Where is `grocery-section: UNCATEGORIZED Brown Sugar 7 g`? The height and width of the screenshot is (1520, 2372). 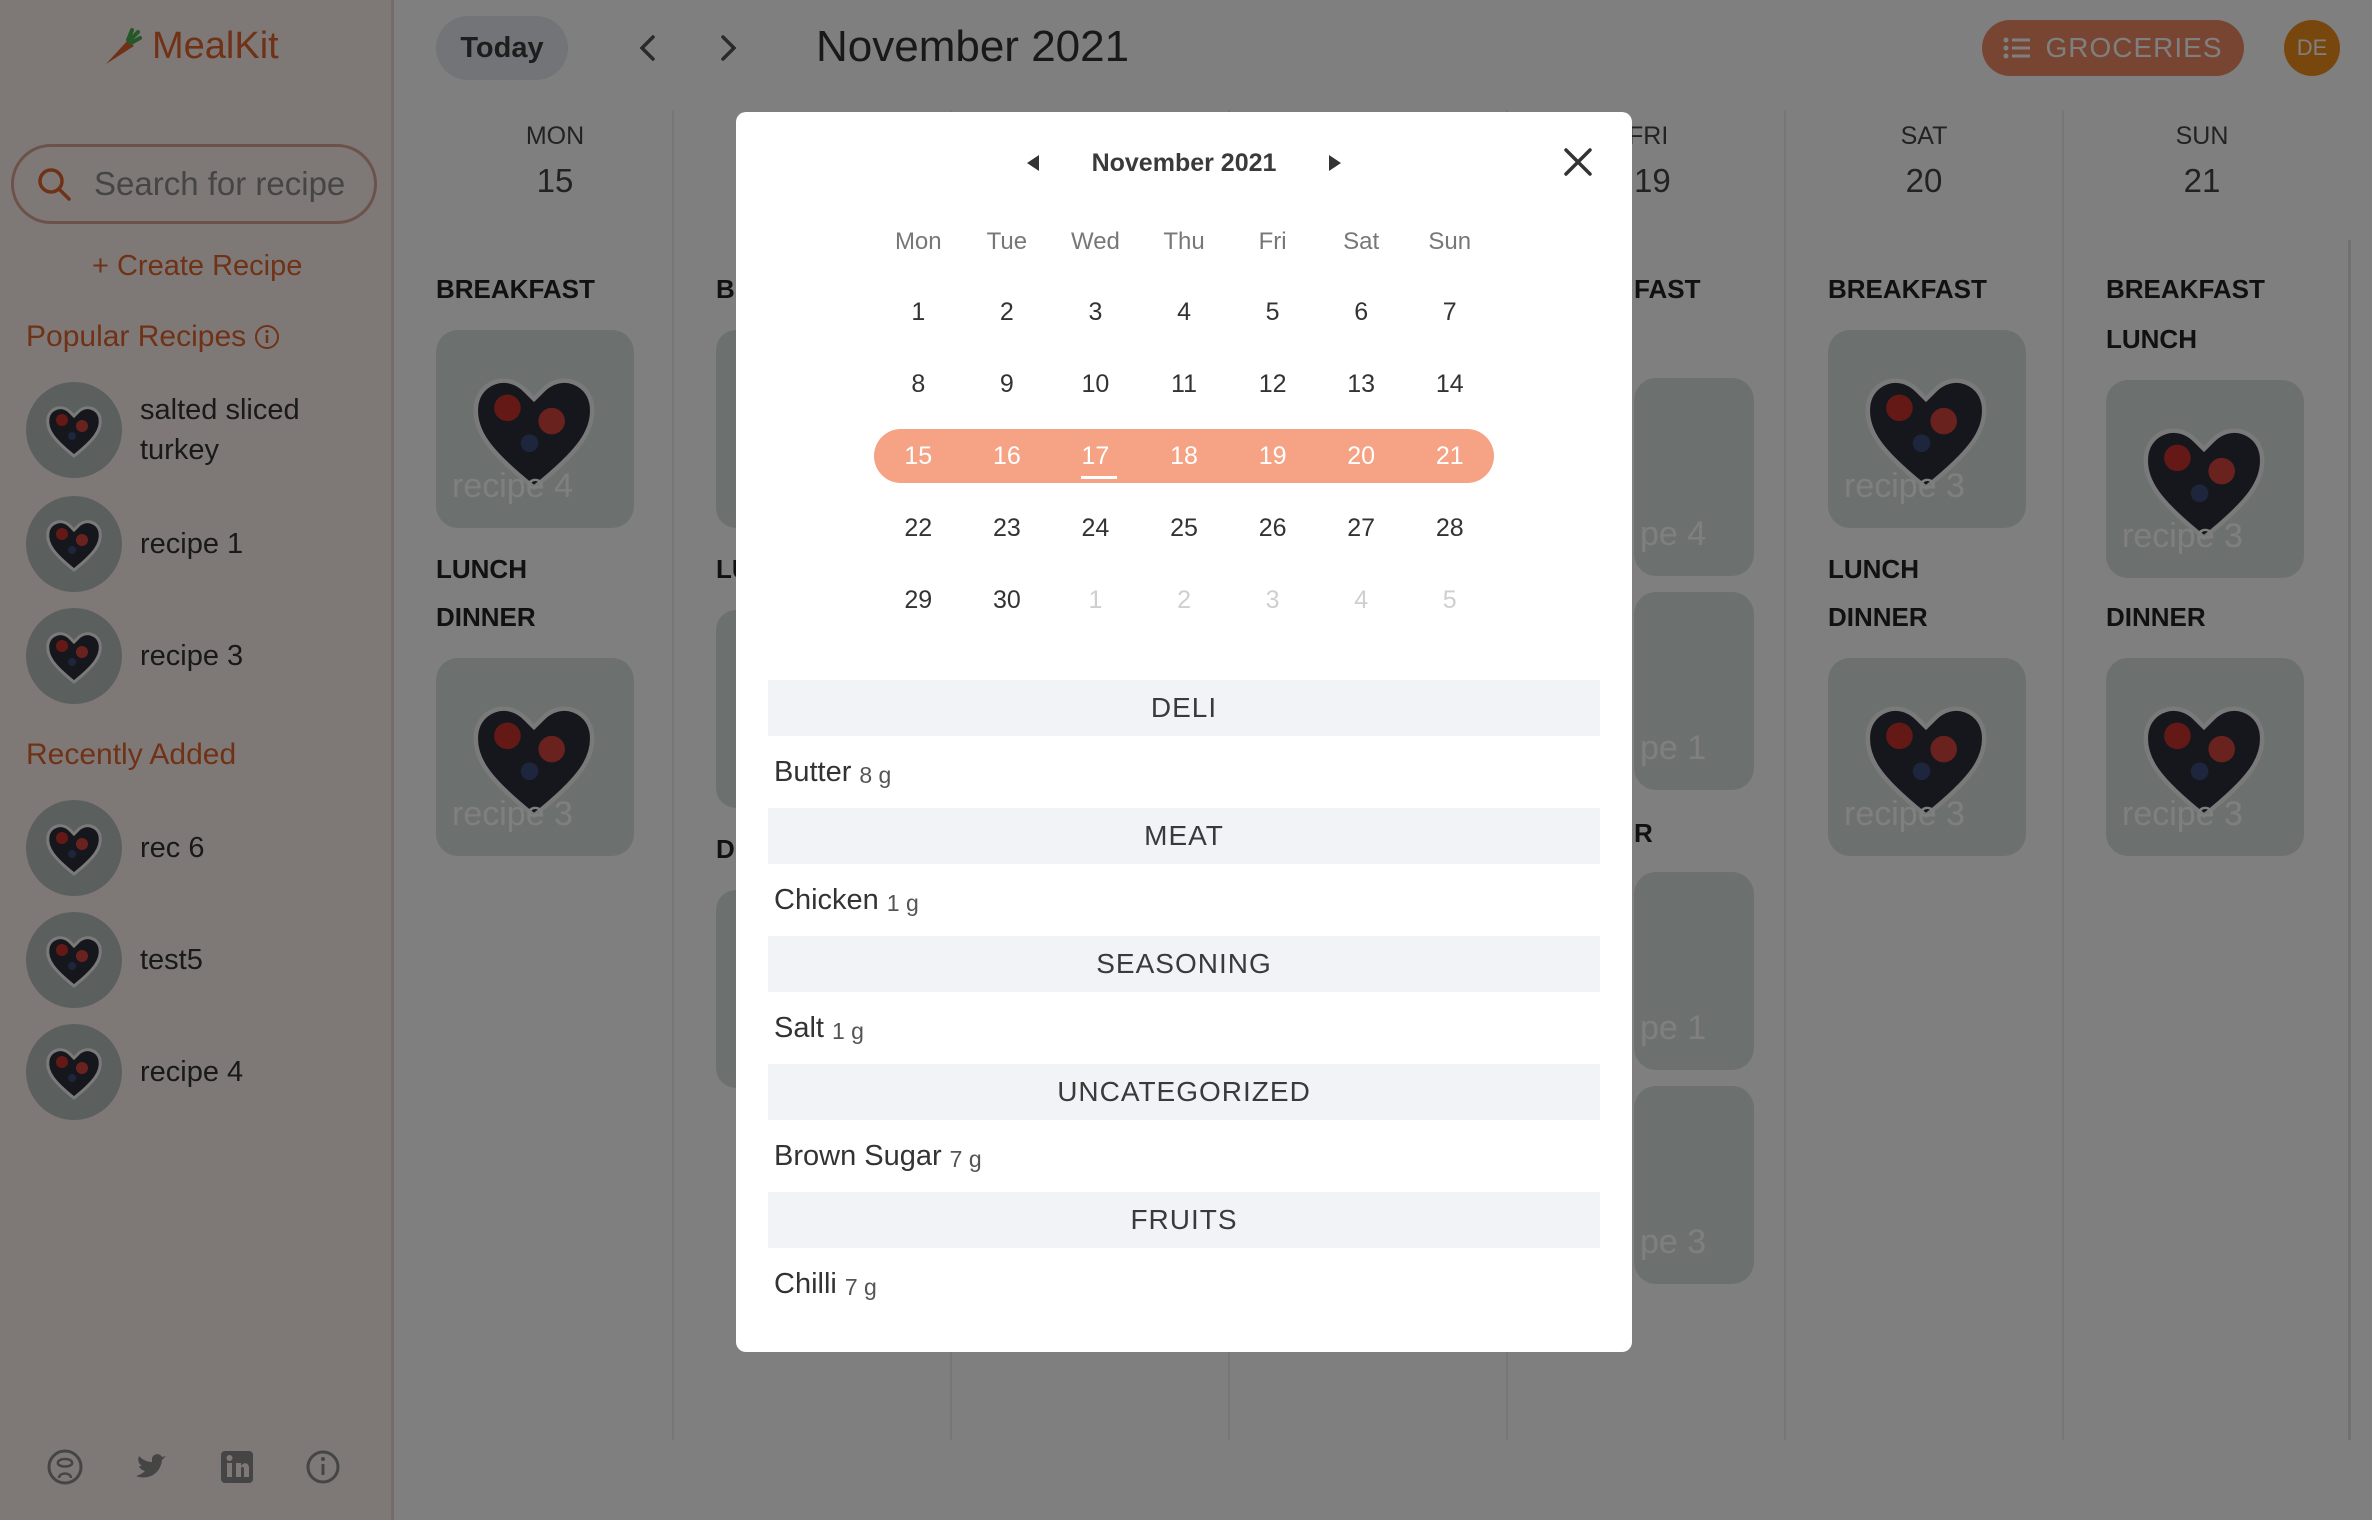 grocery-section: UNCATEGORIZED Brown Sugar 7 g is located at coordinates (1184, 1128).